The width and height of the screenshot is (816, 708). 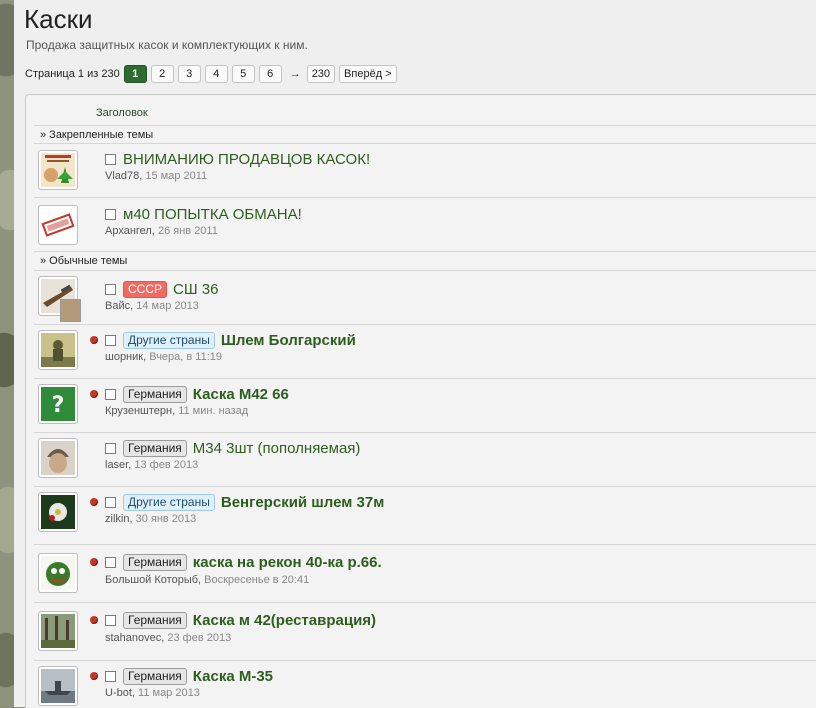 I want to click on thread-author: Крузенштерн, so click(x=138, y=411).